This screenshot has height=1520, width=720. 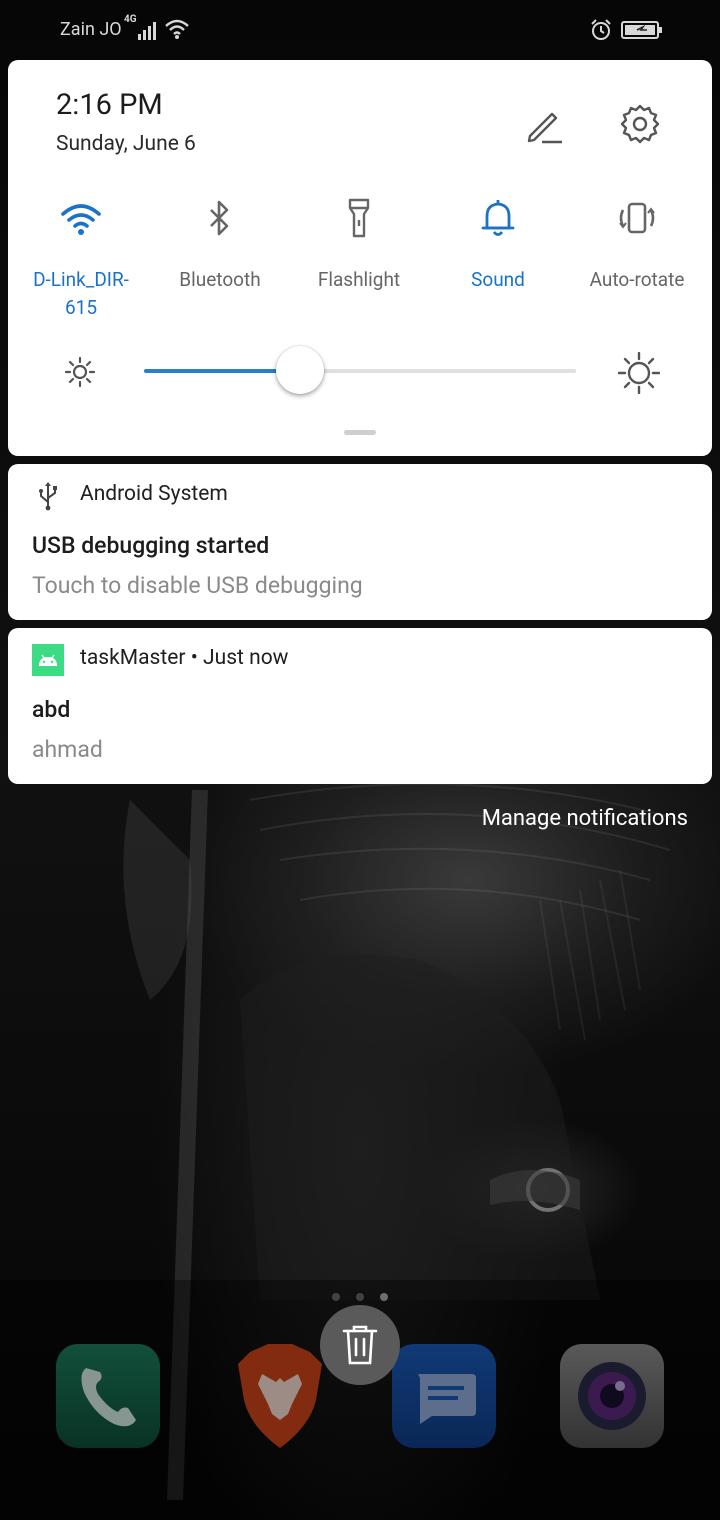 I want to click on camera-icon, so click(x=612, y=1396).